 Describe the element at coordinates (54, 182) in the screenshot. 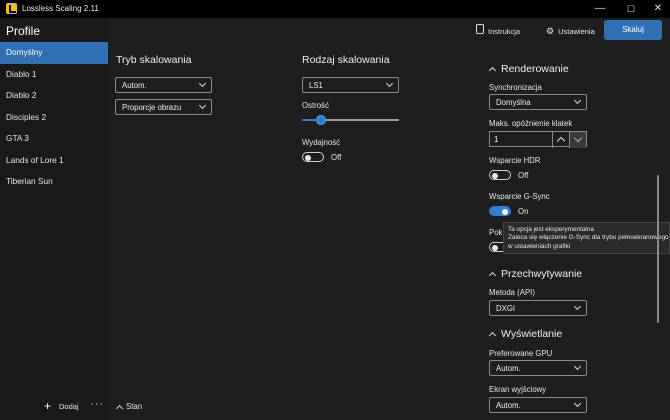

I see `profile-item-tiberian-sun: Tiberian Sun` at that location.